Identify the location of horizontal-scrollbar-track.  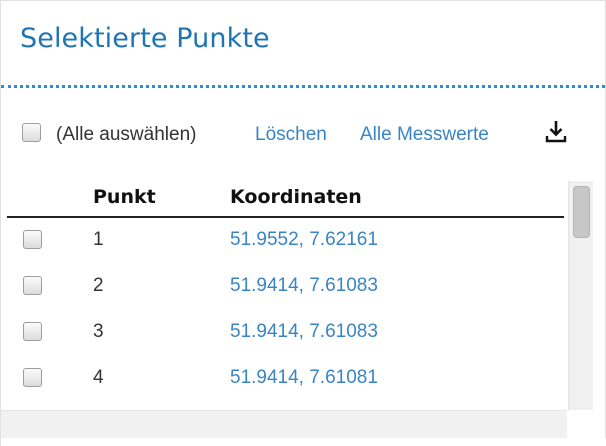
(284, 424).